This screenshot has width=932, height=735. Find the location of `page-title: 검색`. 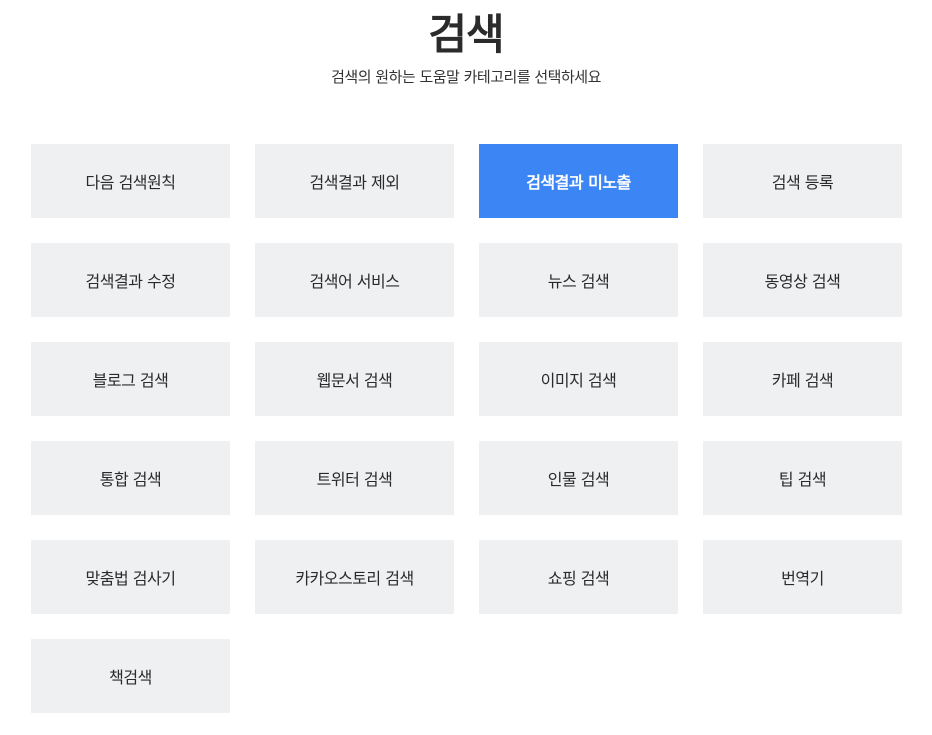

page-title: 검색 is located at coordinates (466, 34).